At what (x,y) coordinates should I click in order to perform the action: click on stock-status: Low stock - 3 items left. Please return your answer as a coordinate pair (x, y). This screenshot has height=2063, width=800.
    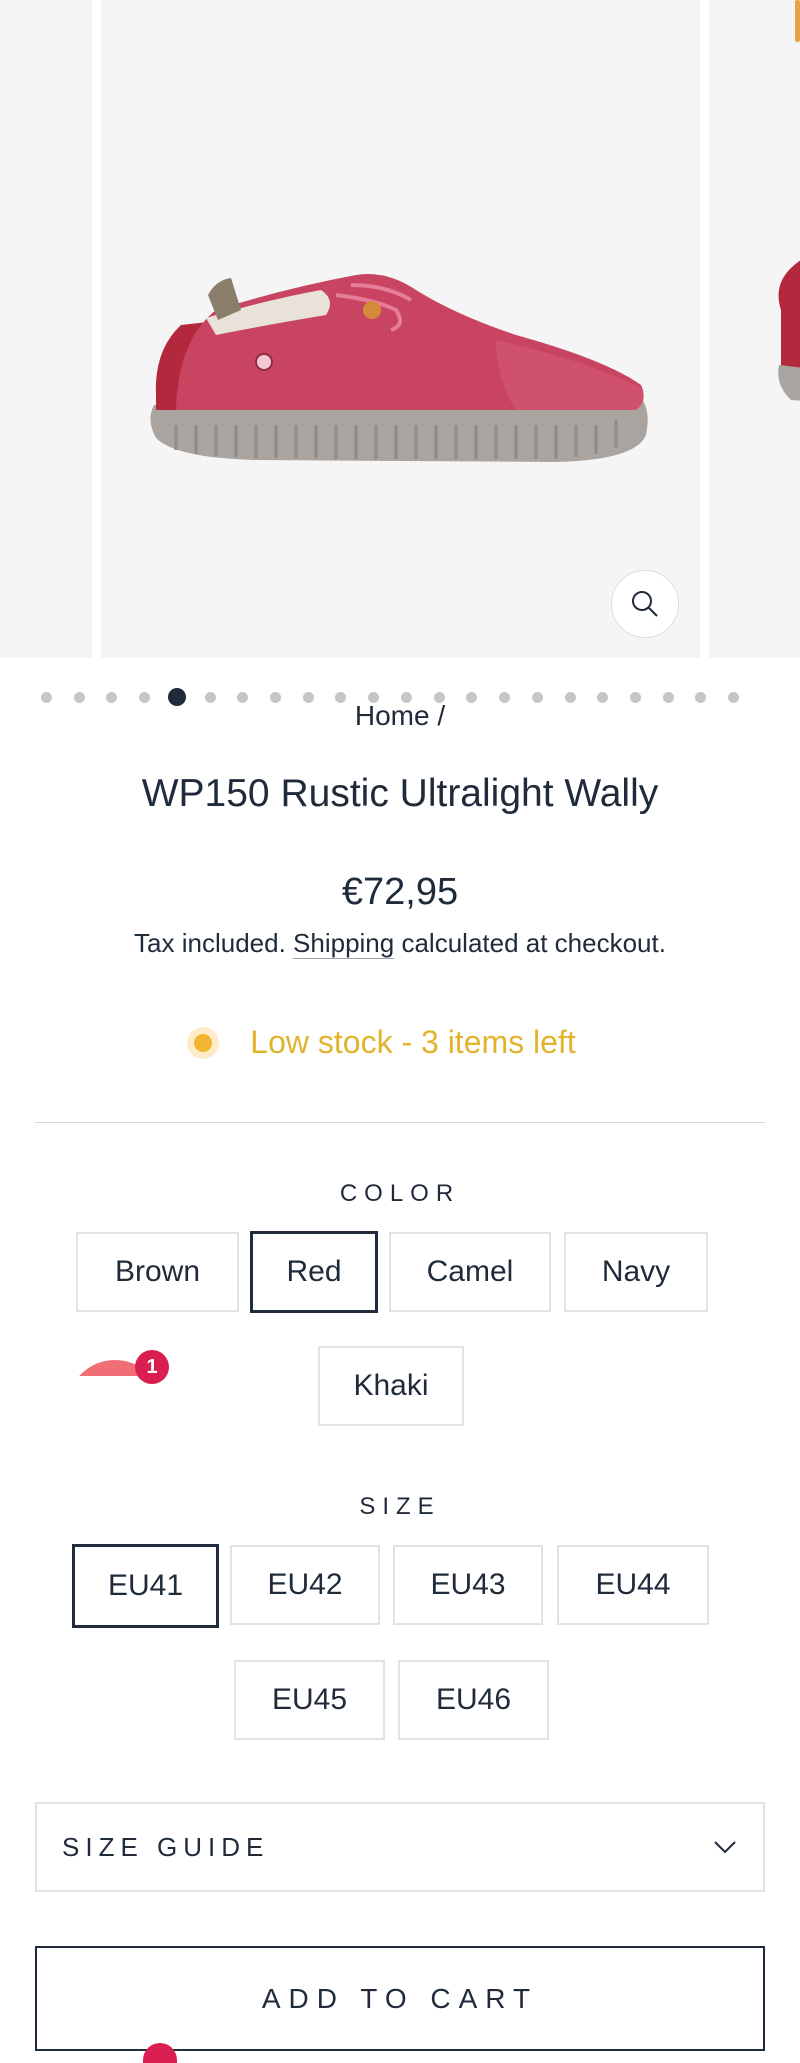
    Looking at the image, I should click on (400, 1042).